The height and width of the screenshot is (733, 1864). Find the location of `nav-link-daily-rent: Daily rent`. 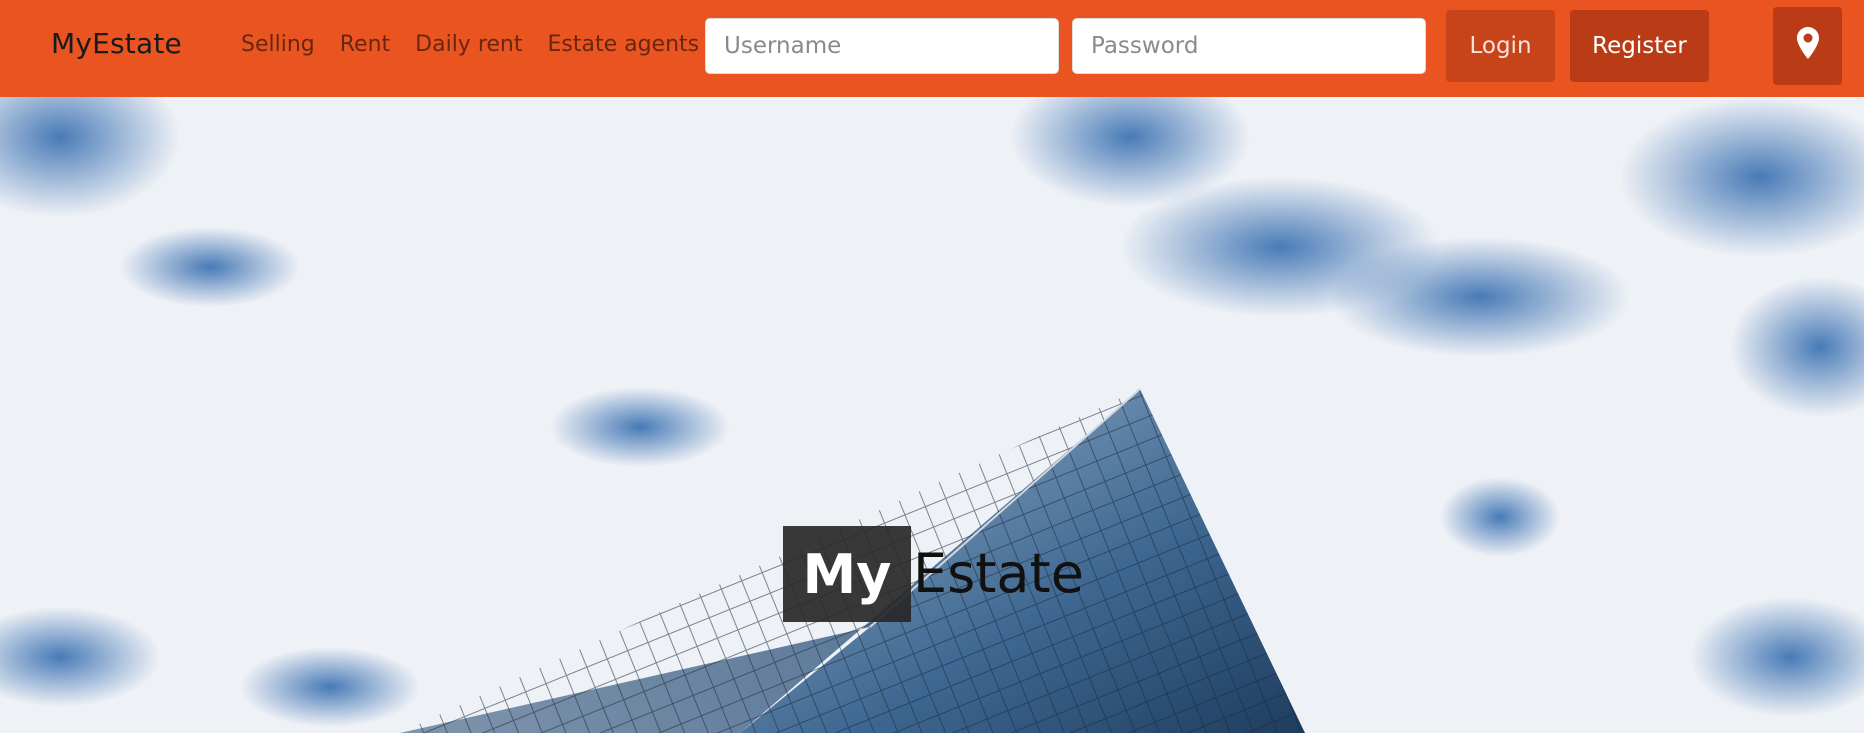

nav-link-daily-rent: Daily rent is located at coordinates (468, 44).